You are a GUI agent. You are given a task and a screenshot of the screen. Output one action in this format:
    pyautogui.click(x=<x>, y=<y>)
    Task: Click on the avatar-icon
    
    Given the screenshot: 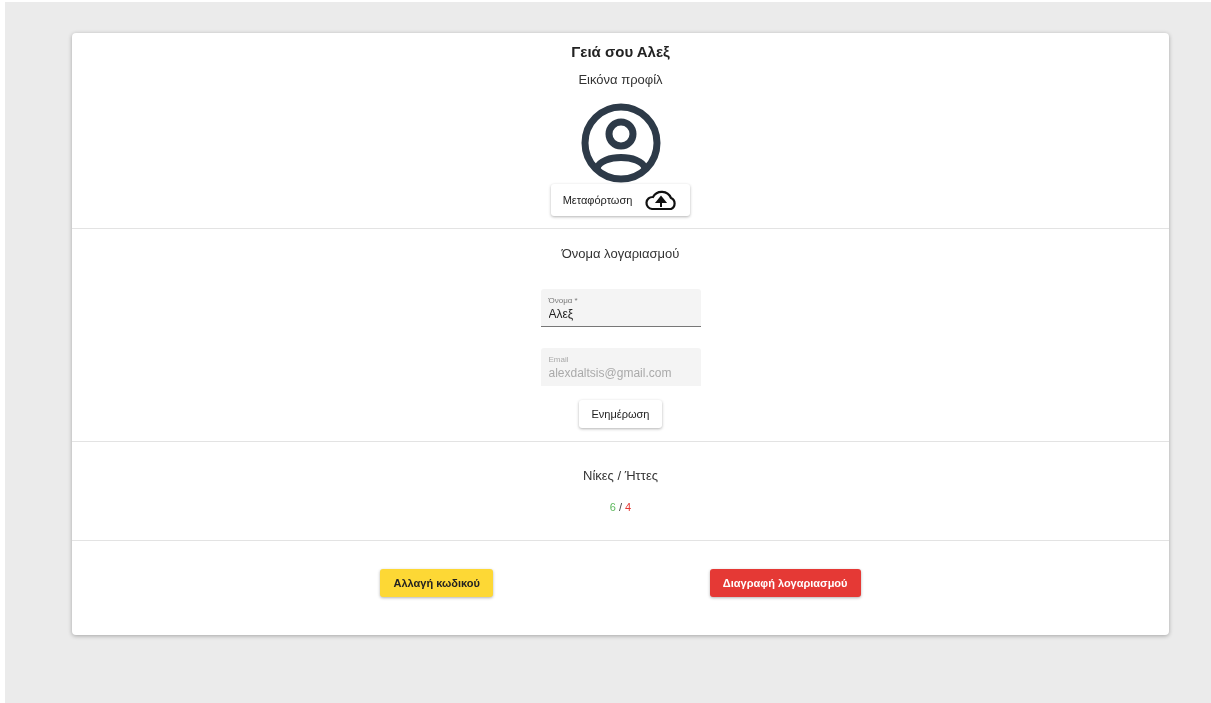 What is the action you would take?
    pyautogui.click(x=620, y=143)
    